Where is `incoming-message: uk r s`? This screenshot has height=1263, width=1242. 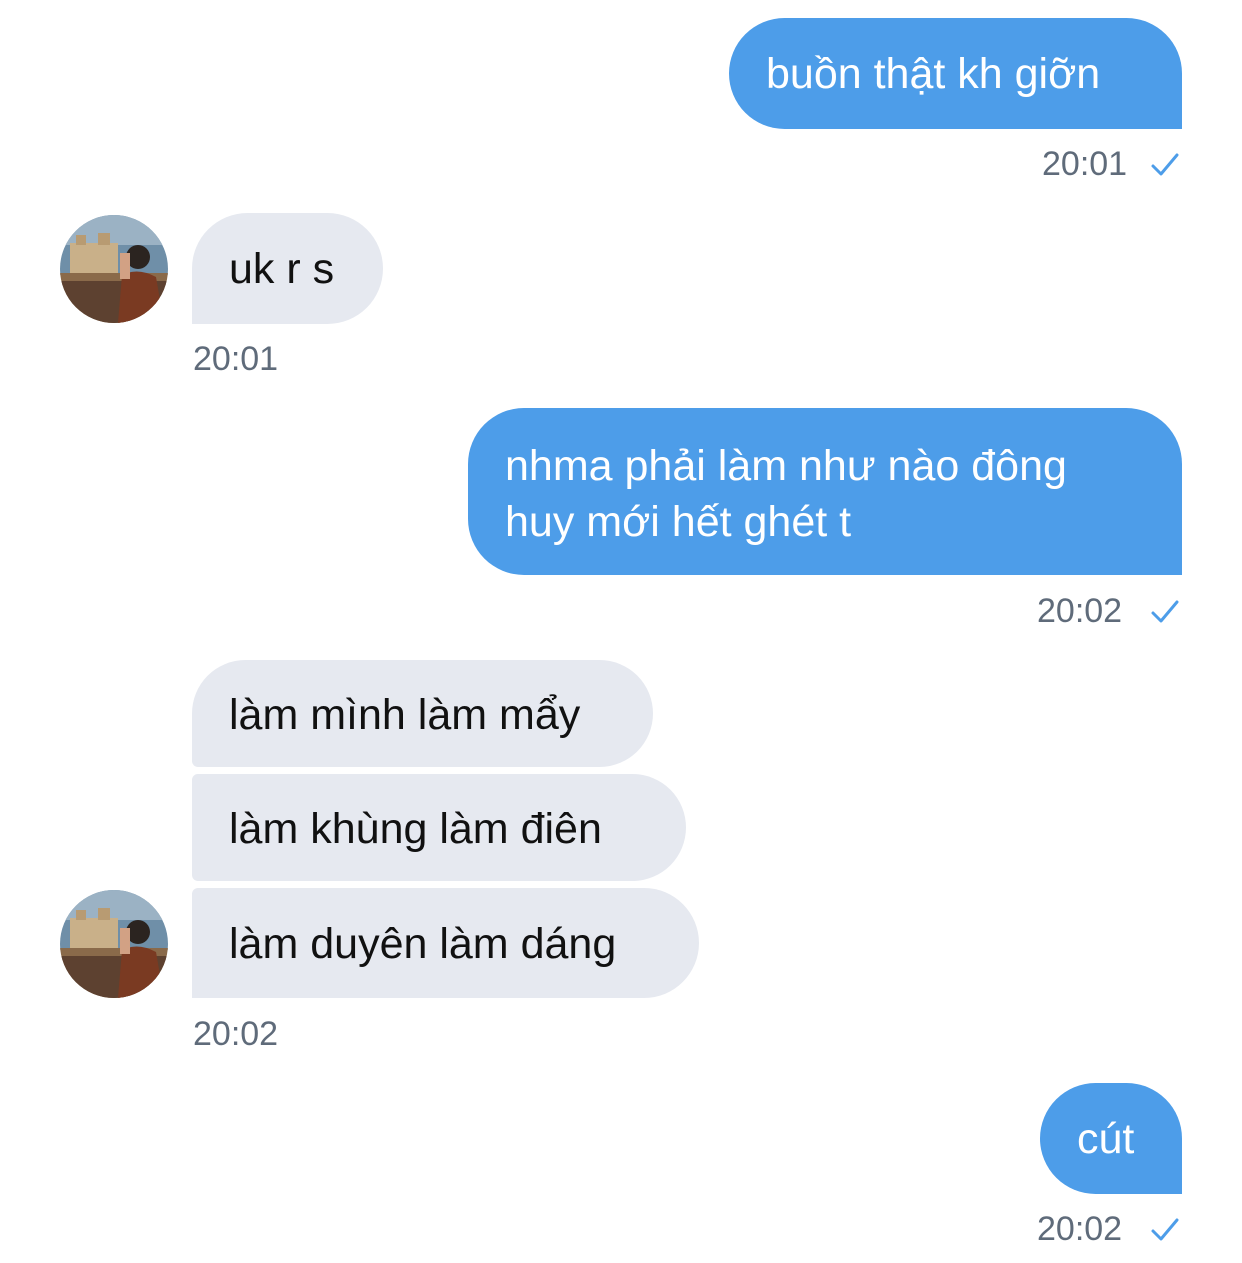 incoming-message: uk r s is located at coordinates (287, 268).